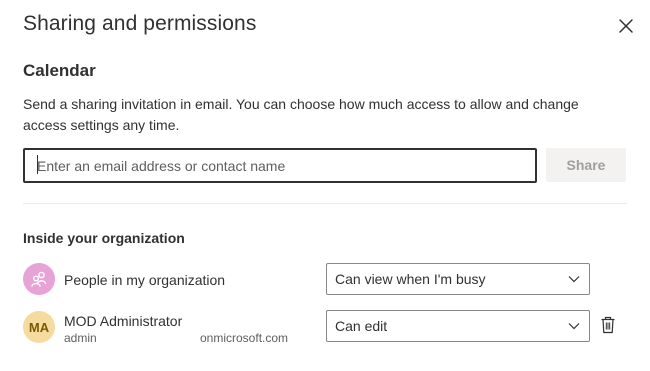  What do you see at coordinates (145, 280) in the screenshot?
I see `person-name-organization: People in my organization` at bounding box center [145, 280].